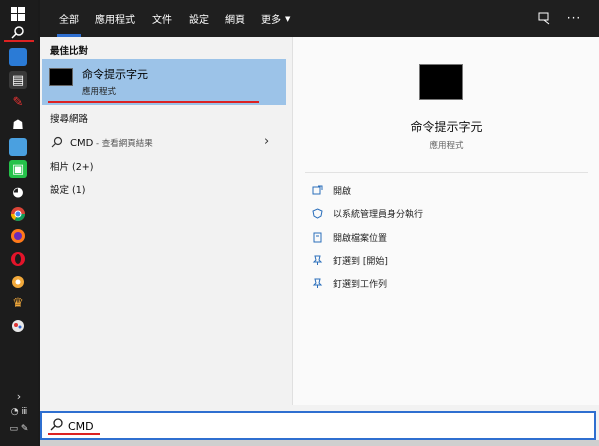 Image resolution: width=599 pixels, height=446 pixels. Describe the element at coordinates (331, 190) in the screenshot. I see `action-open: 開啟` at that location.